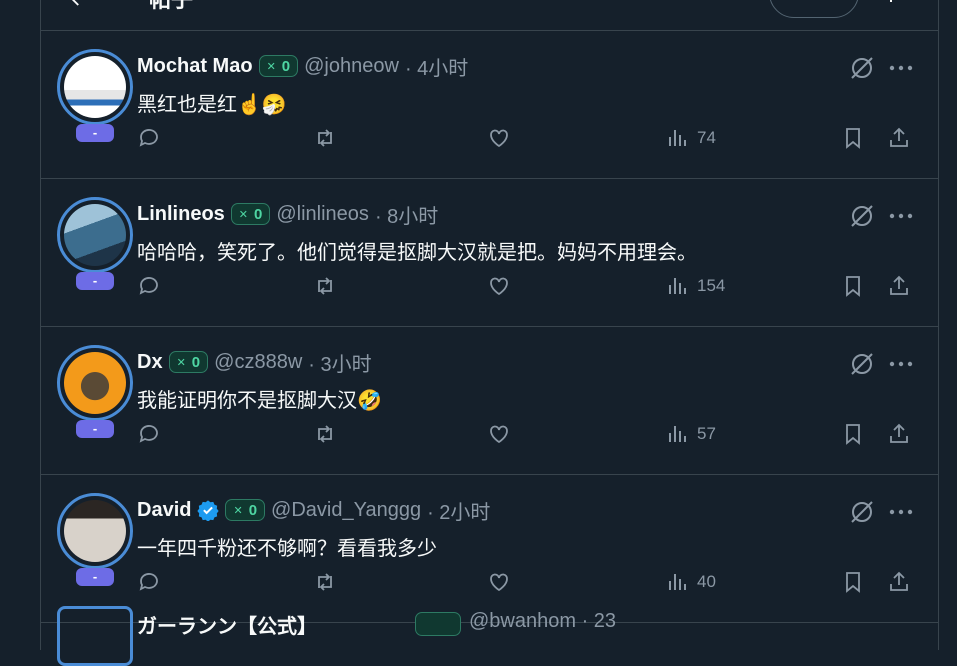  Describe the element at coordinates (458, 510) in the screenshot. I see `post-time: · 2小时` at that location.